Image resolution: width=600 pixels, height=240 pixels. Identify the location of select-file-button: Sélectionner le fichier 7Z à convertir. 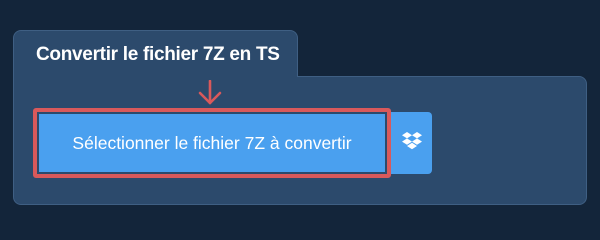
(212, 143).